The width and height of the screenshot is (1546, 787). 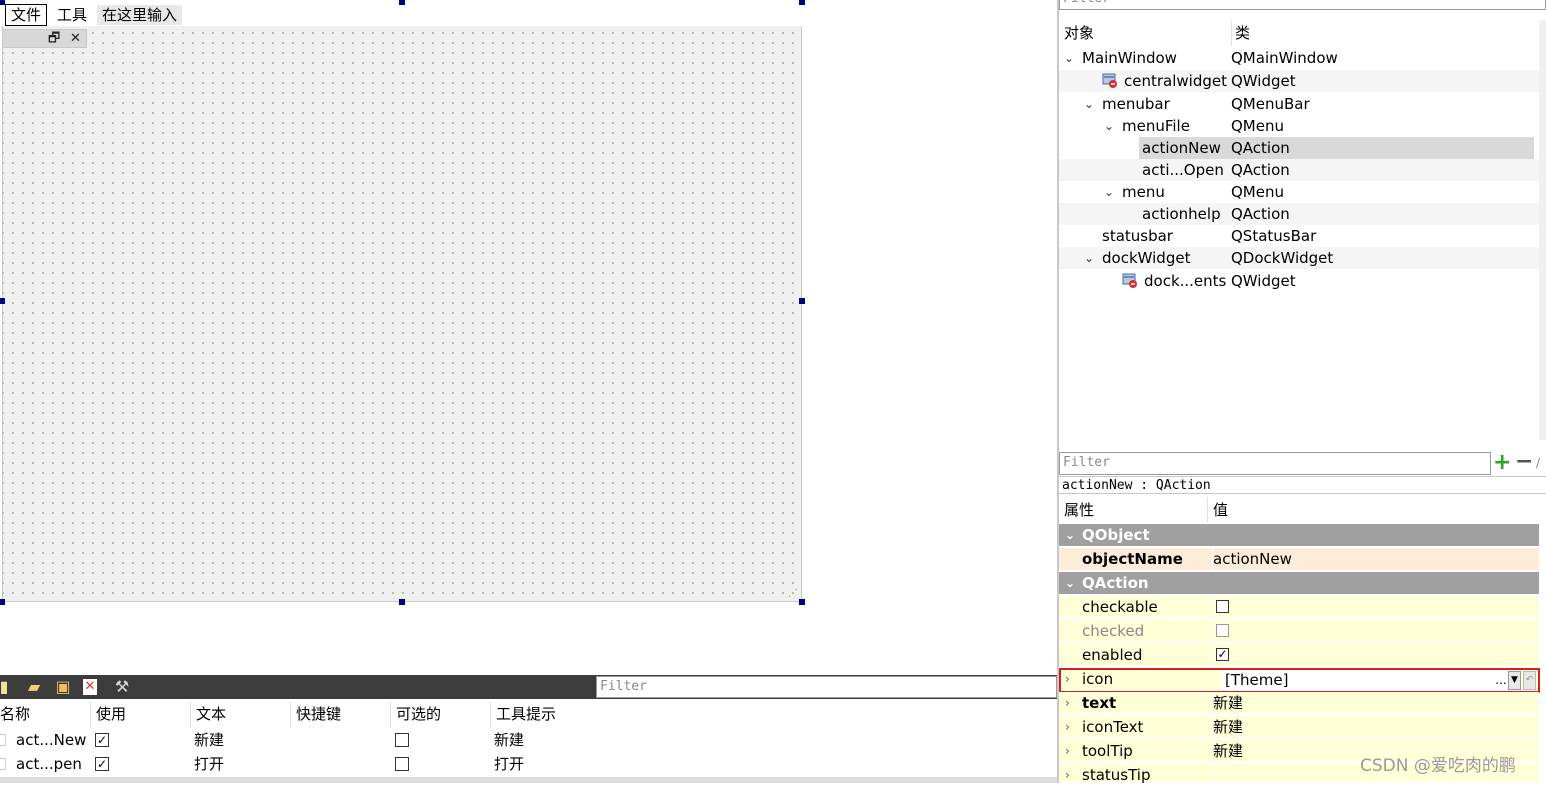 I want to click on tree-object-class: QAction, so click(x=1260, y=170).